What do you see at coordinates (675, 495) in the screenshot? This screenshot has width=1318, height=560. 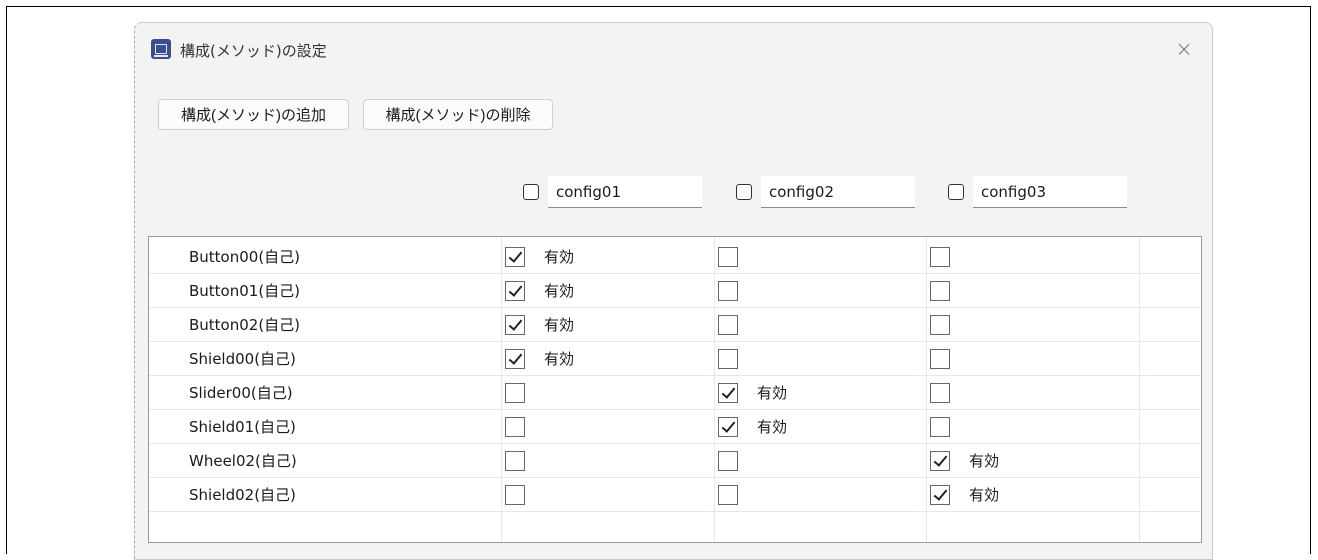 I see `table-row: Shield02(自己) 有効` at bounding box center [675, 495].